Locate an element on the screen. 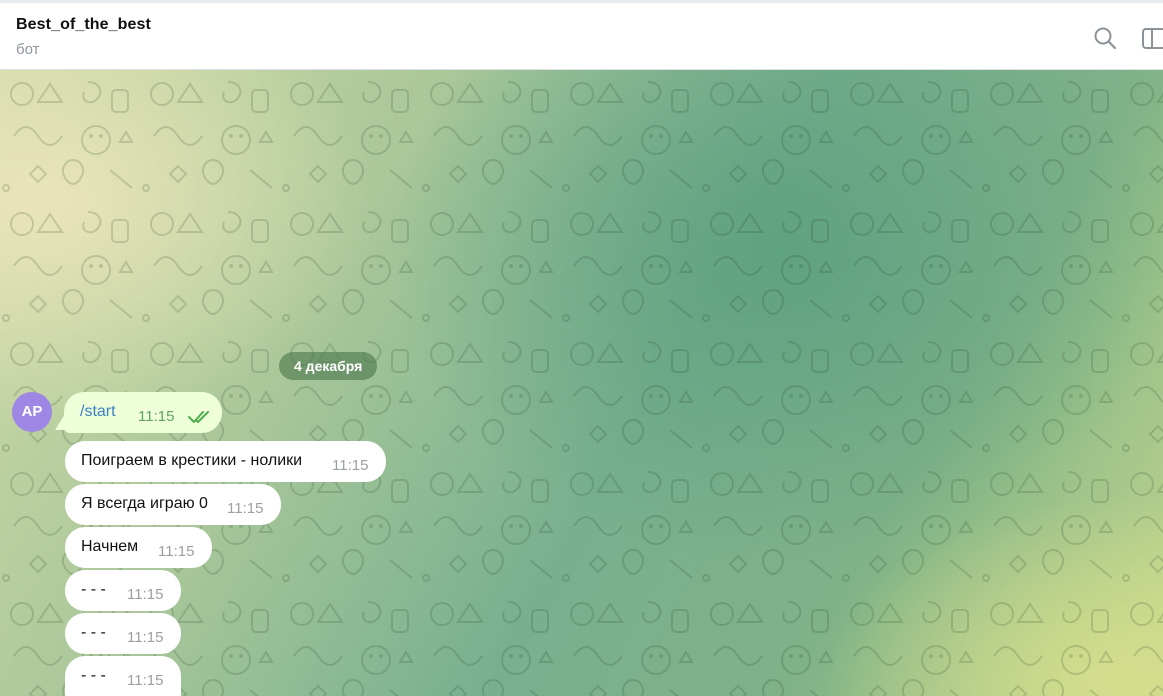 Image resolution: width=1163 pixels, height=696 pixels. message-text: Начнем is located at coordinates (110, 546).